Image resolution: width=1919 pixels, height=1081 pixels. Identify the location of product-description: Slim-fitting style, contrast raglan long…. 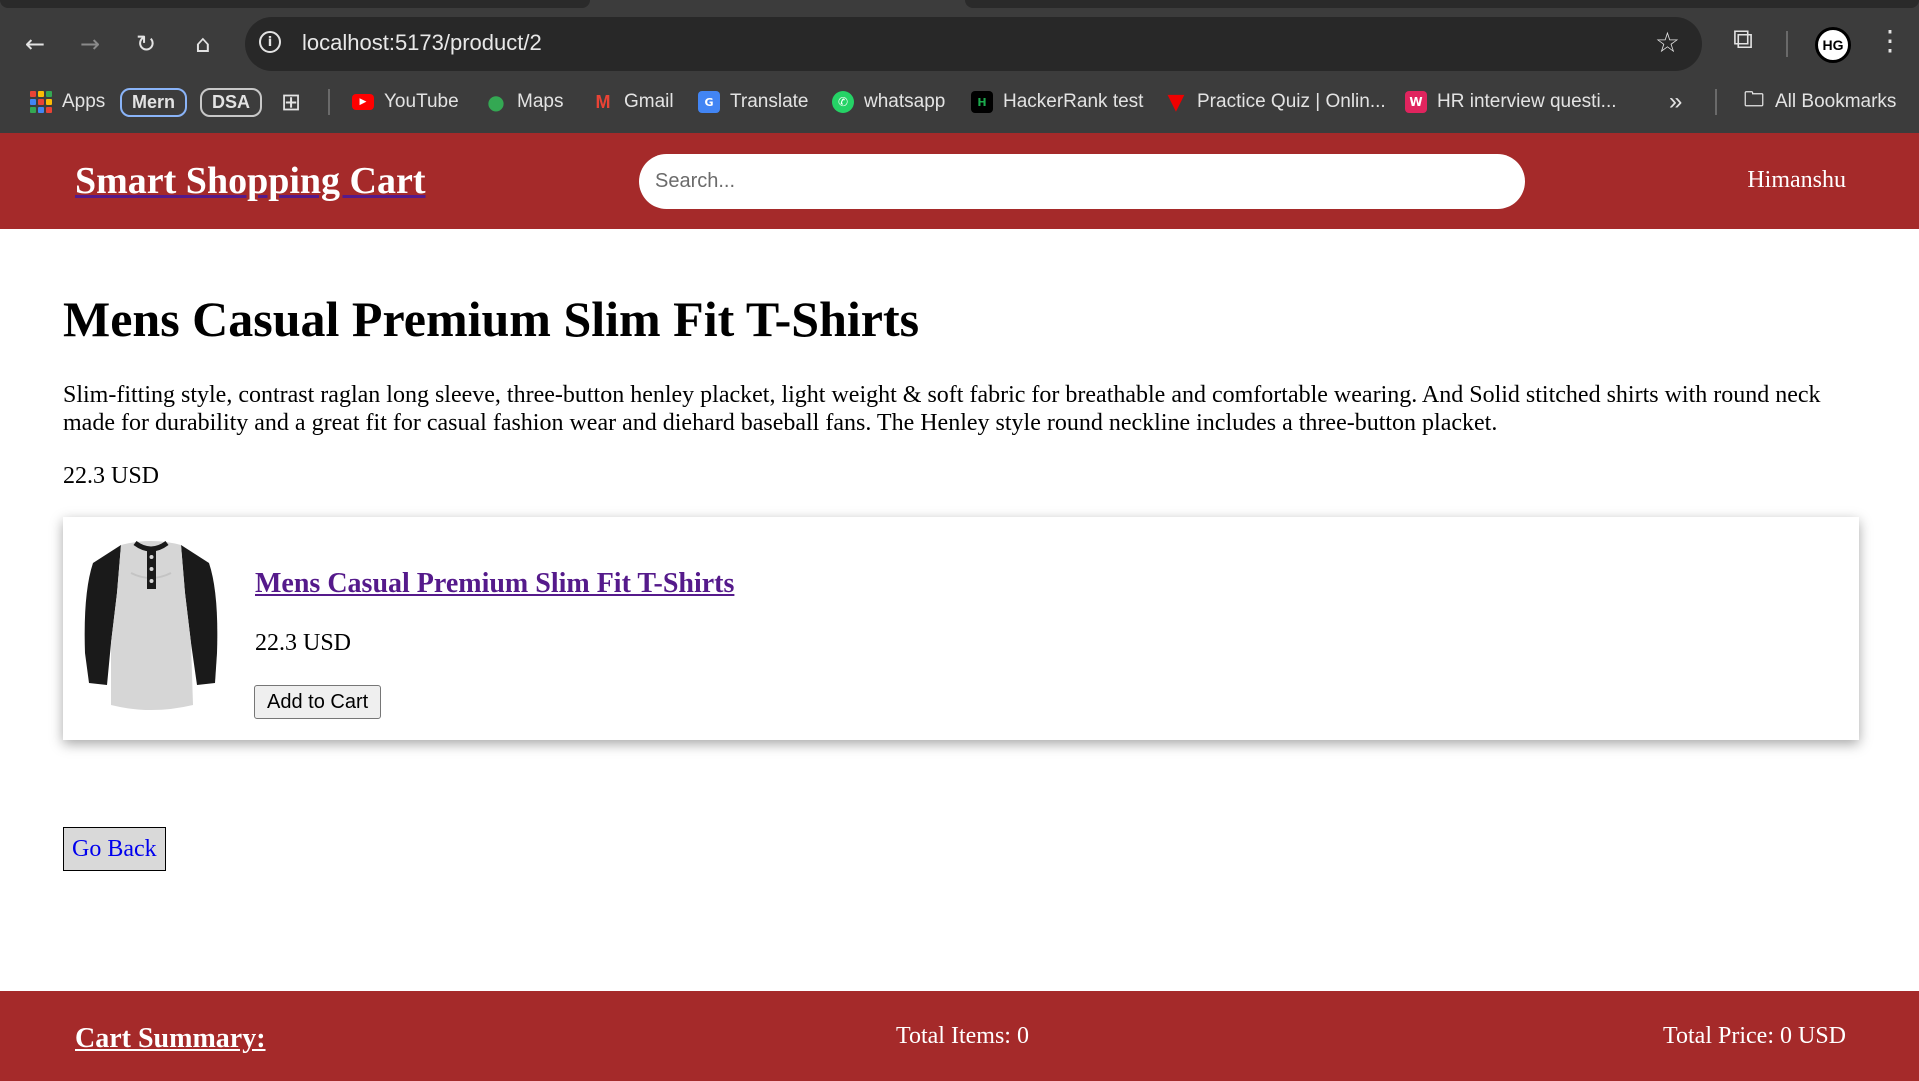
(942, 409).